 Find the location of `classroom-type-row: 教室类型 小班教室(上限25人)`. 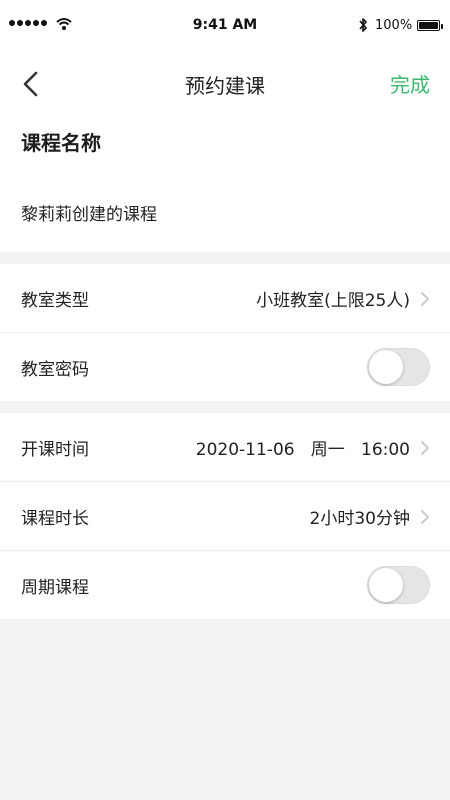

classroom-type-row: 教室类型 小班教室(上限25人) is located at coordinates (225, 298).